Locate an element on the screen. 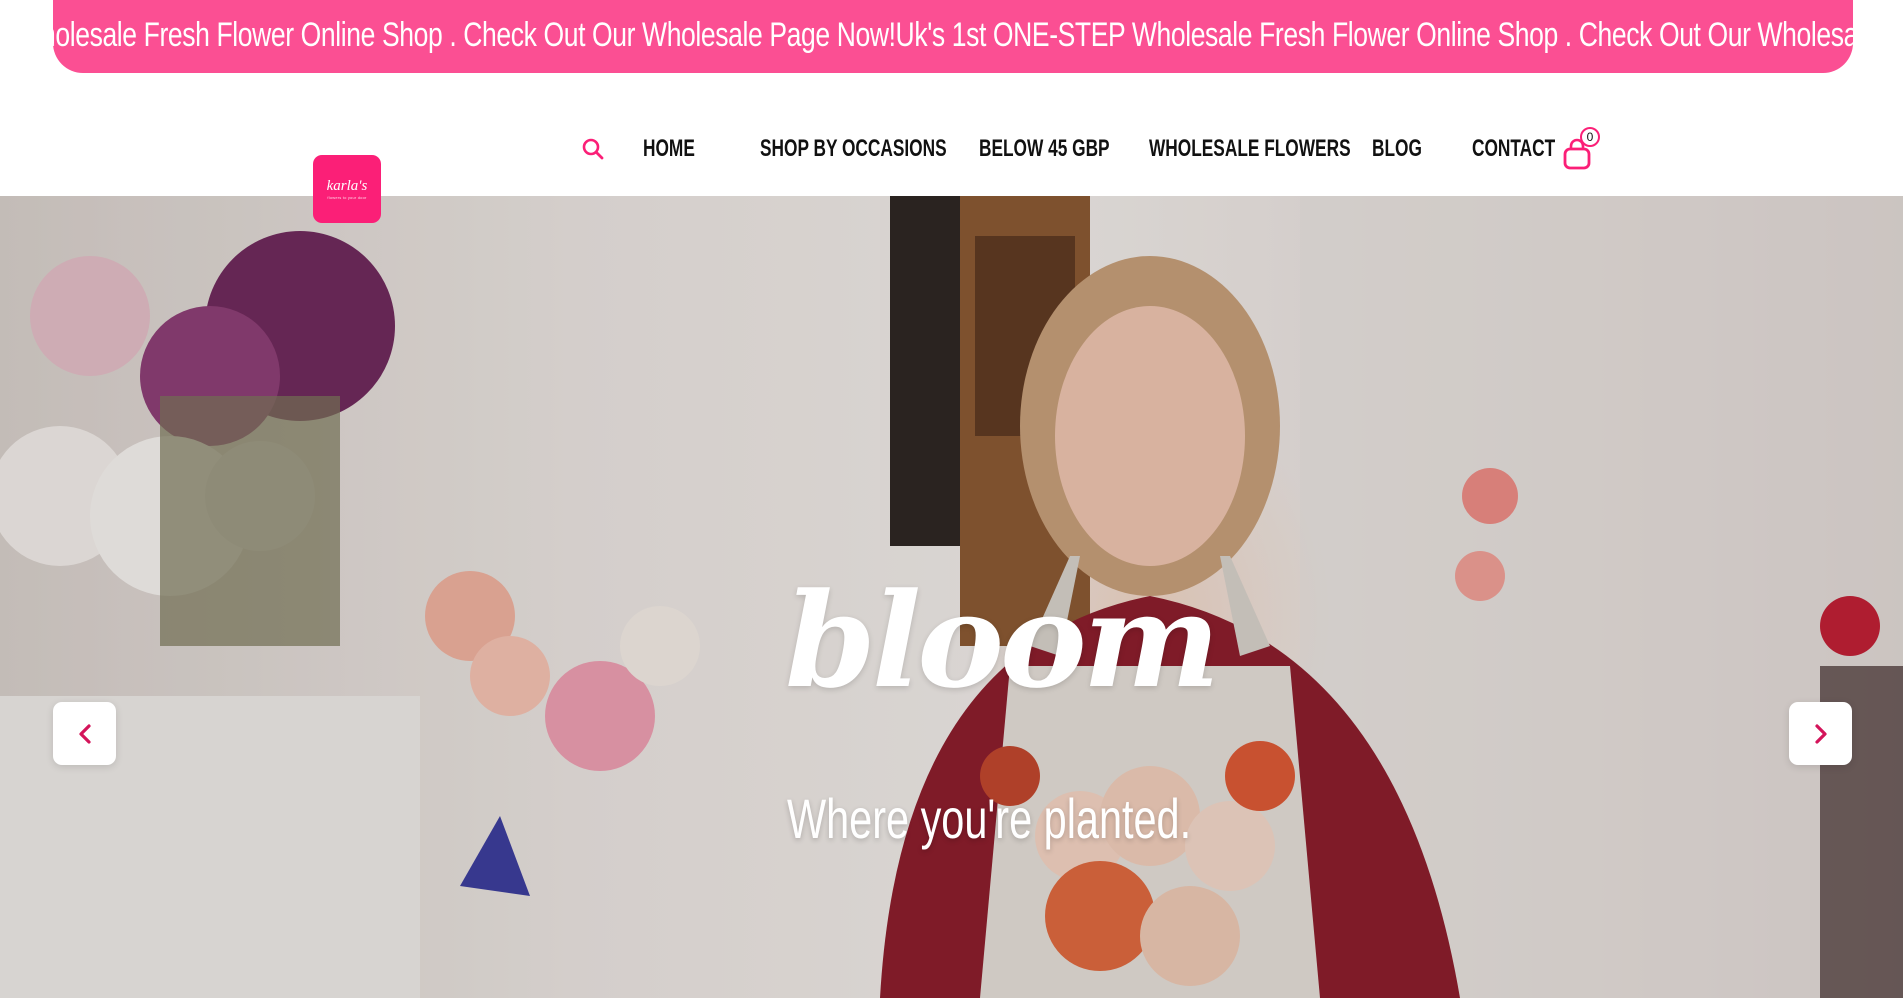 Image resolution: width=1903 pixels, height=998 pixels. nav-shop-by-occasions: SHOP BY OCCASIONS is located at coordinates (853, 149).